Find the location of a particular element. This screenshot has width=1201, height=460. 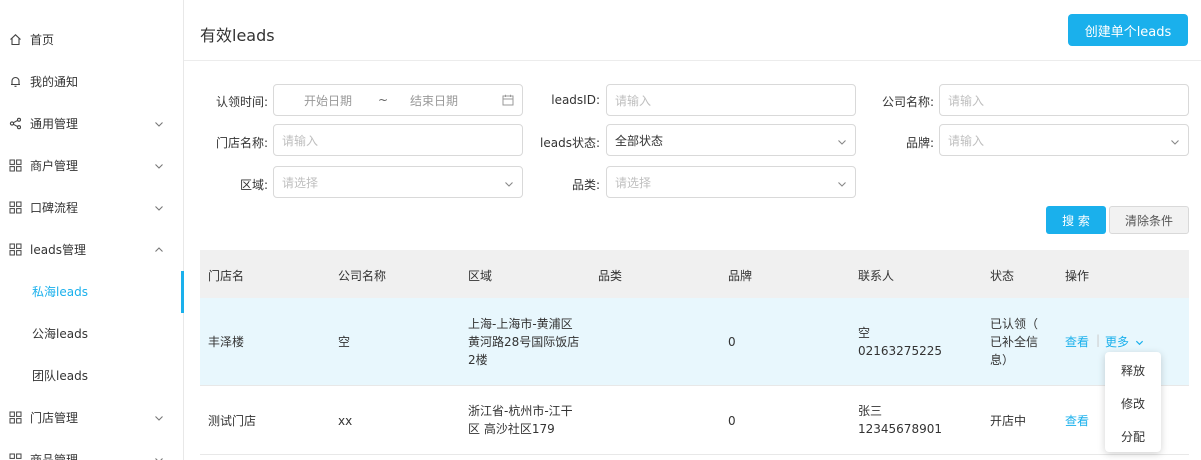

sidebar-item-label: 通用管理 is located at coordinates (54, 123).